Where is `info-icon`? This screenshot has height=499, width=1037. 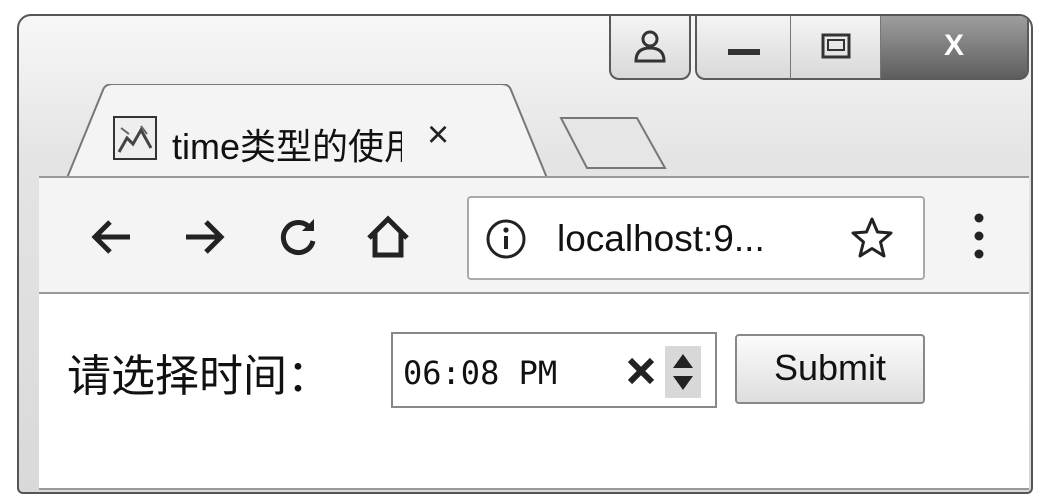
info-icon is located at coordinates (506, 239).